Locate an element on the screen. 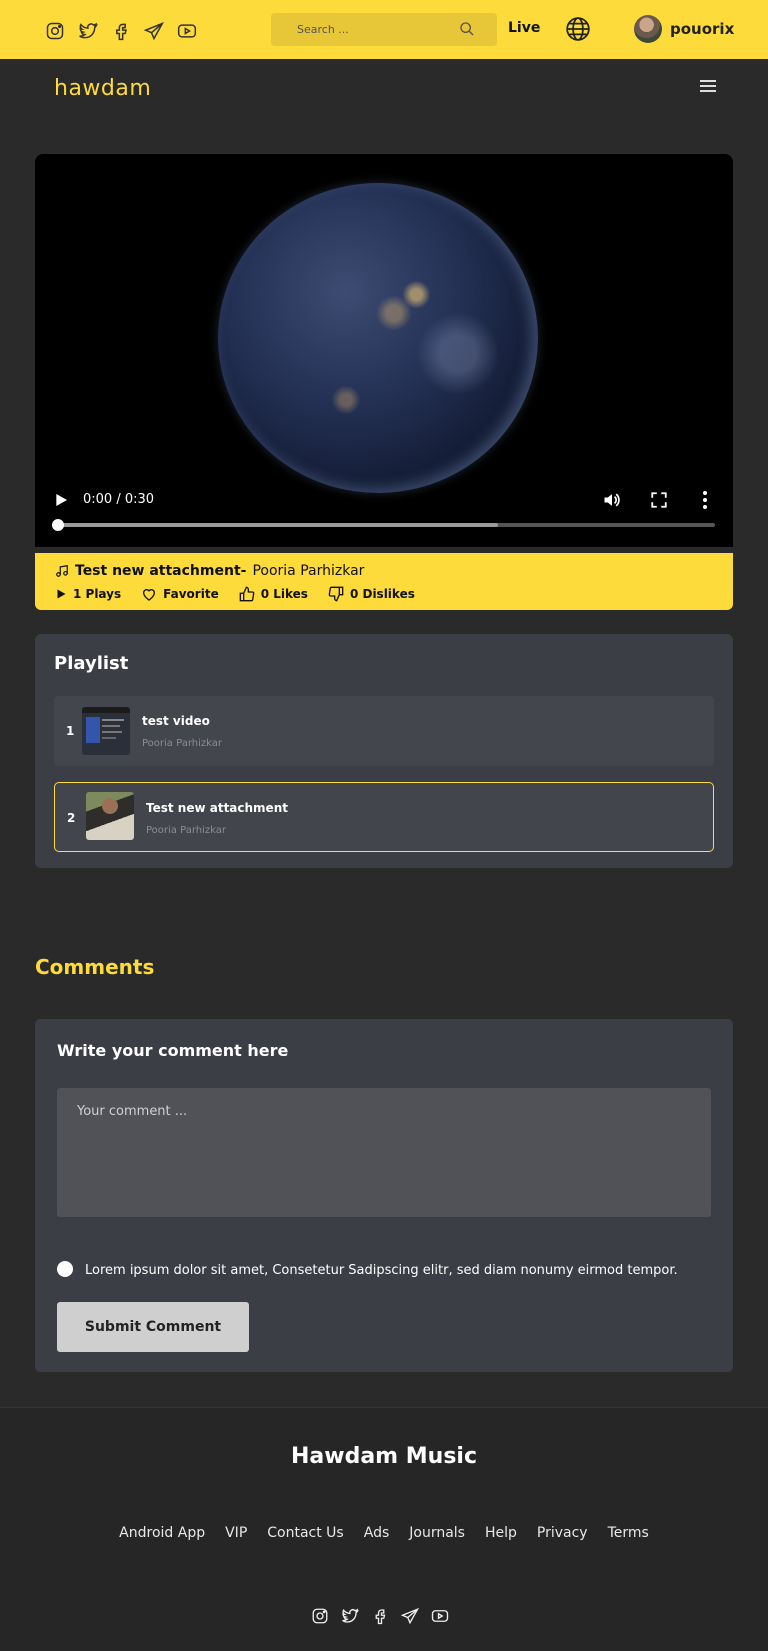  footer-social-links is located at coordinates (386, 1616).